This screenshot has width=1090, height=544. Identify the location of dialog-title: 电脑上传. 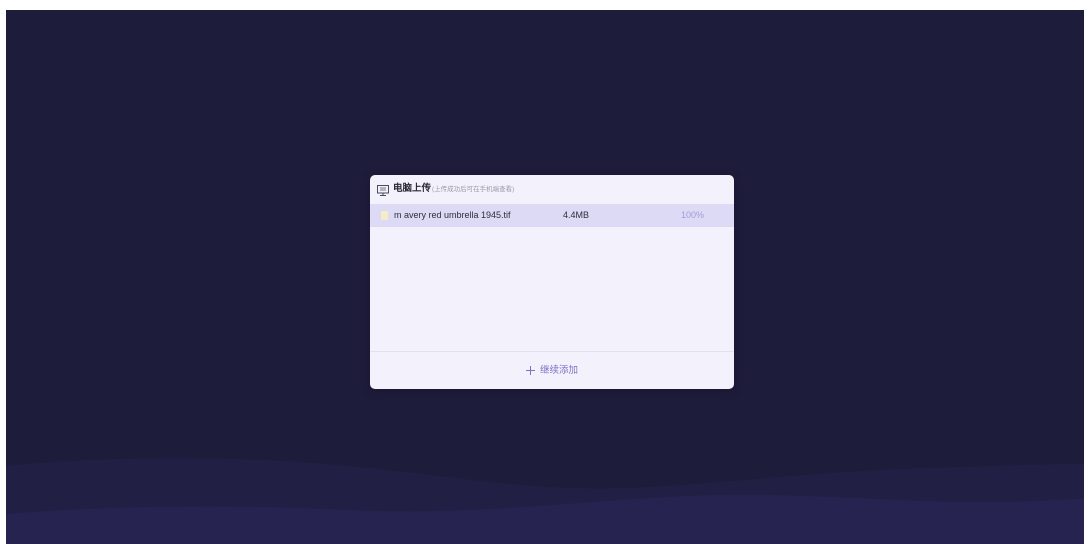
(412, 188).